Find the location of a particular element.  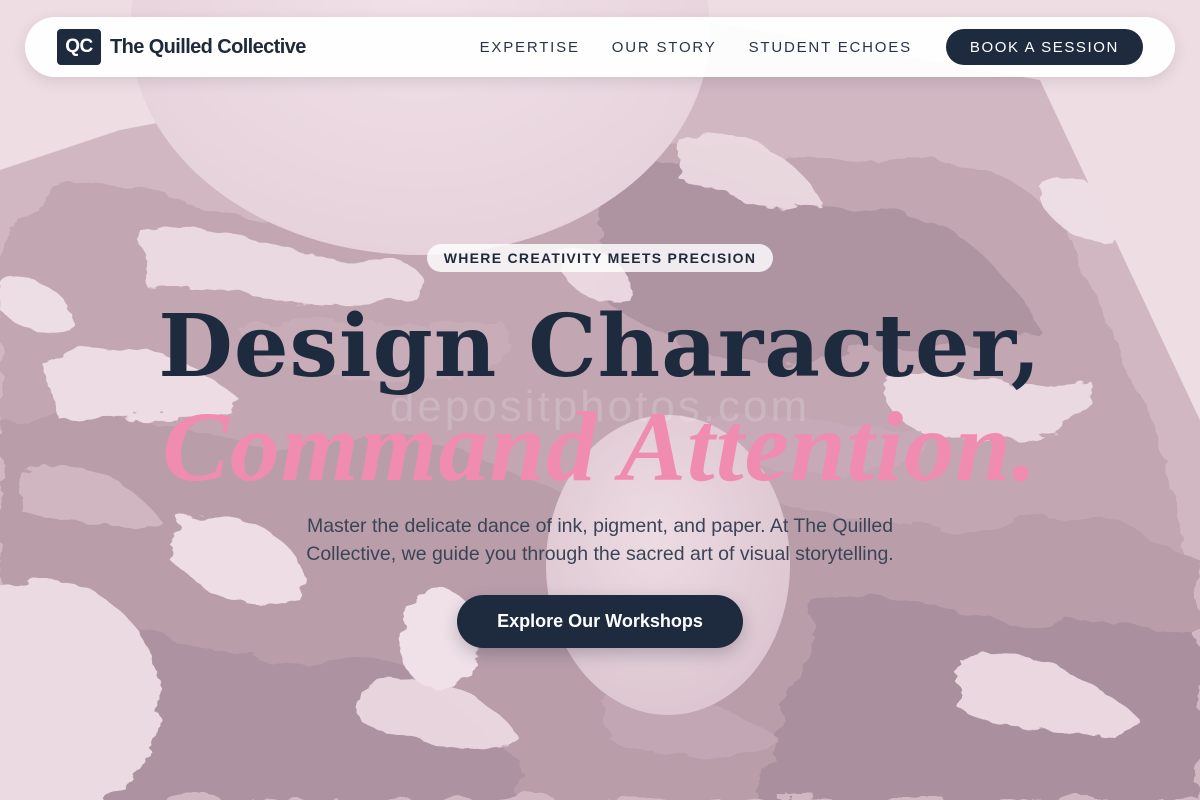

hero-eyebrow-badge: WHERE CREATIVITY MEETS PRECISION is located at coordinates (600, 258).